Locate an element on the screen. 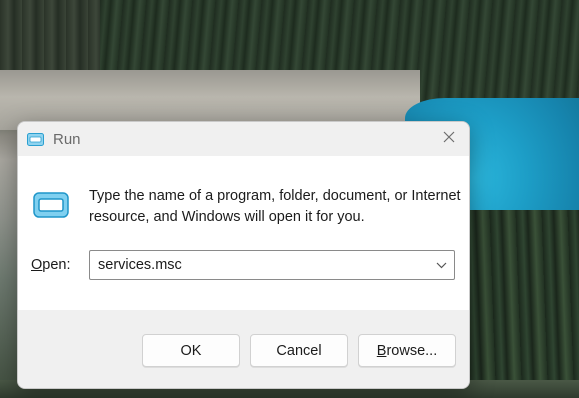 The height and width of the screenshot is (398, 579). dialog-title: Run is located at coordinates (67, 139).